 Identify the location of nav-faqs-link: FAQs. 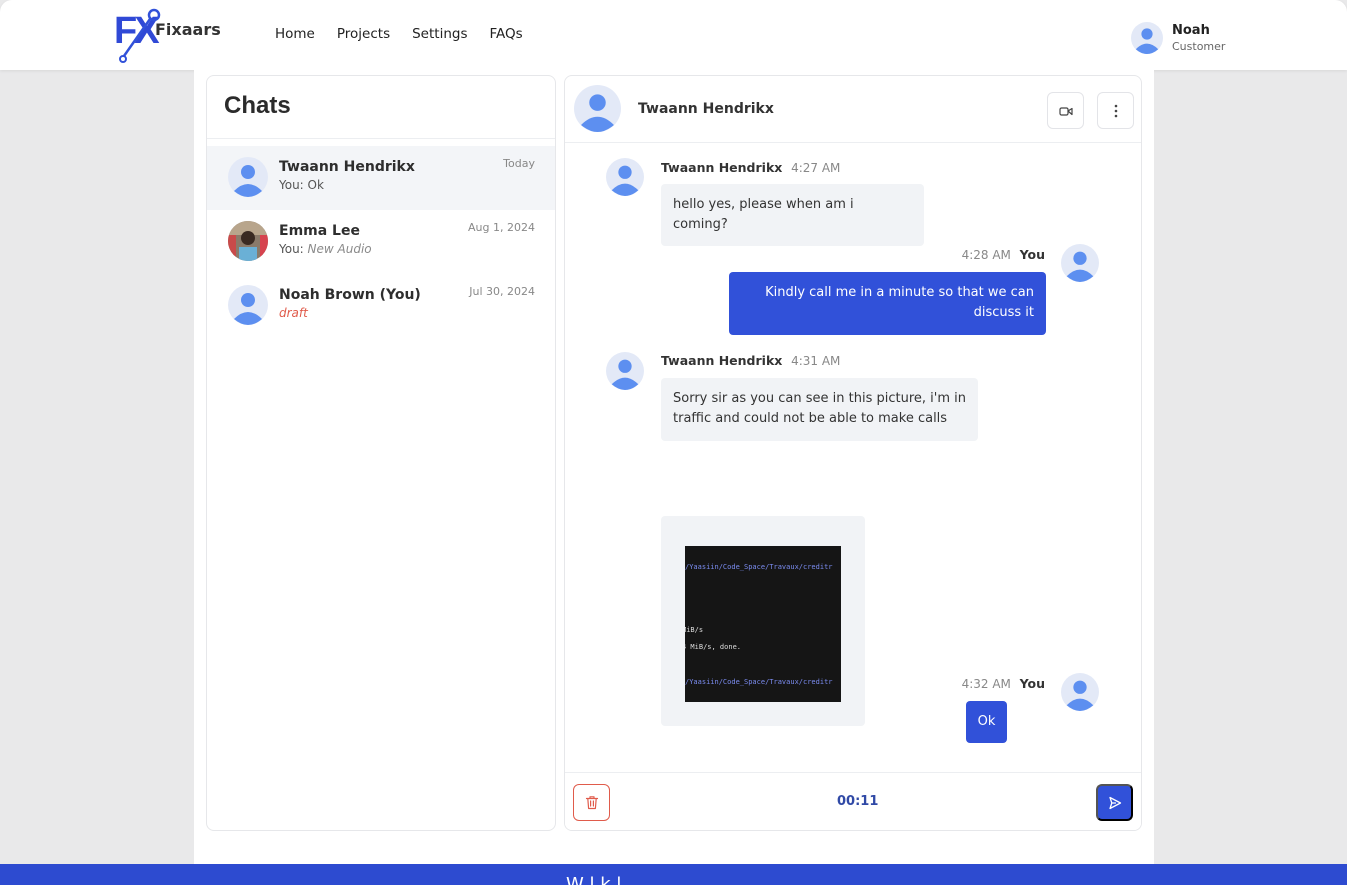
(505, 34).